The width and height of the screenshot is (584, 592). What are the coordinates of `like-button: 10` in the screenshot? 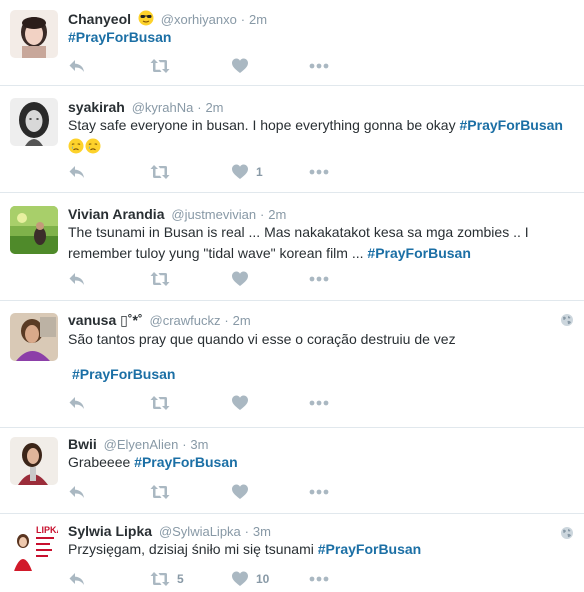 It's located at (250, 579).